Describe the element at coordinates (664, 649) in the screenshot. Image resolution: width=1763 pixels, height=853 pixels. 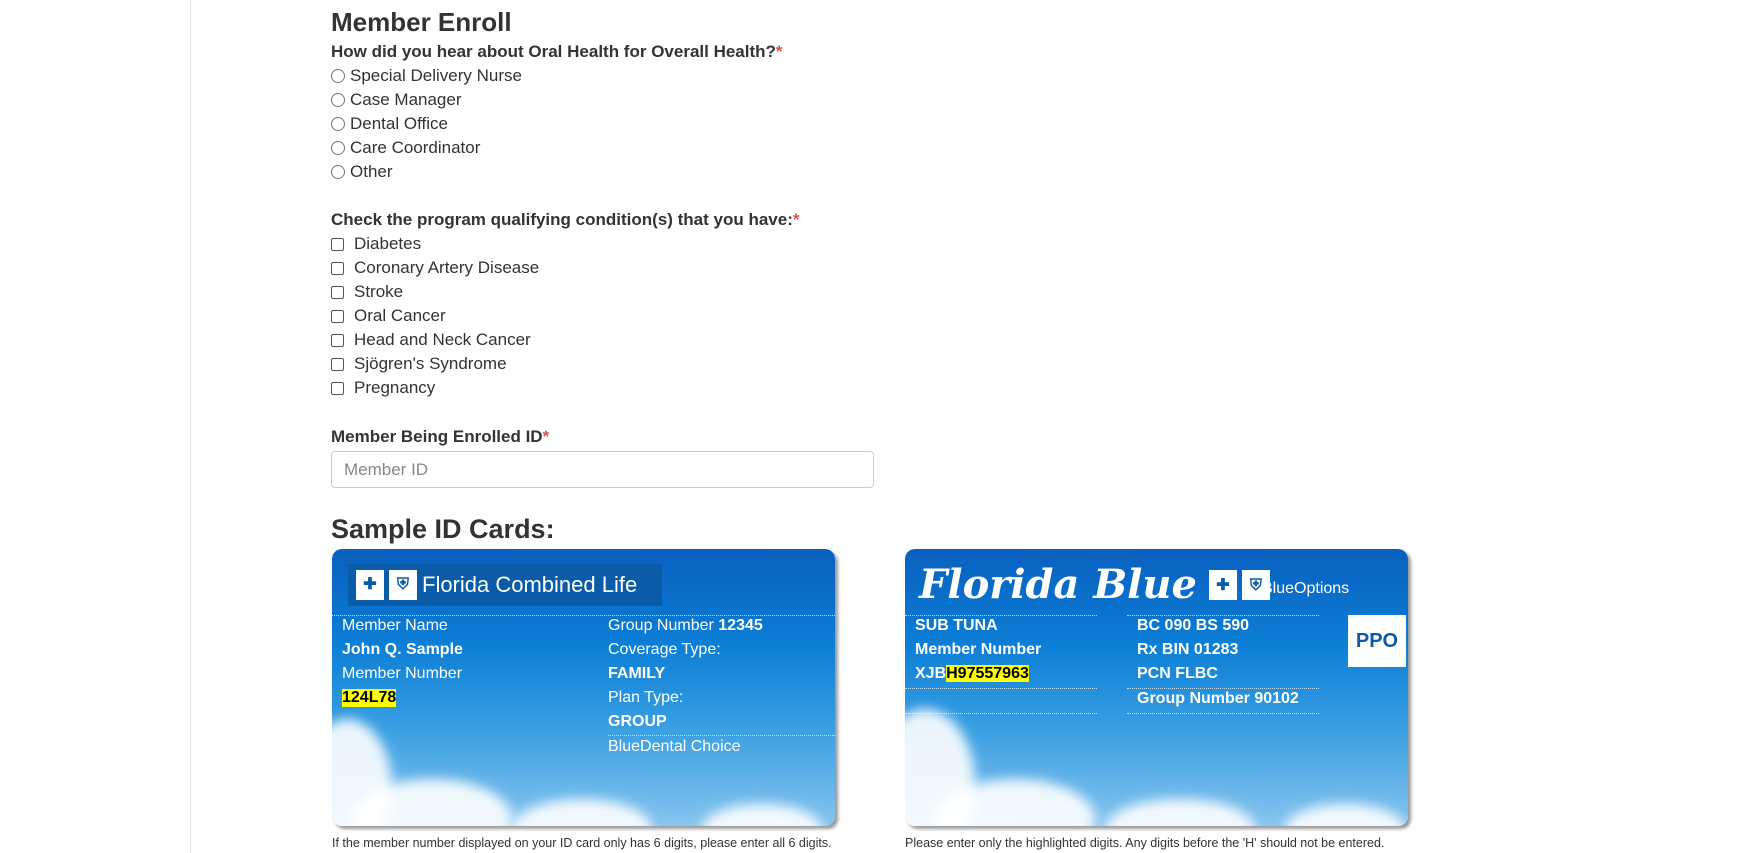
I see `coverage-label: Coverage Type:` at that location.